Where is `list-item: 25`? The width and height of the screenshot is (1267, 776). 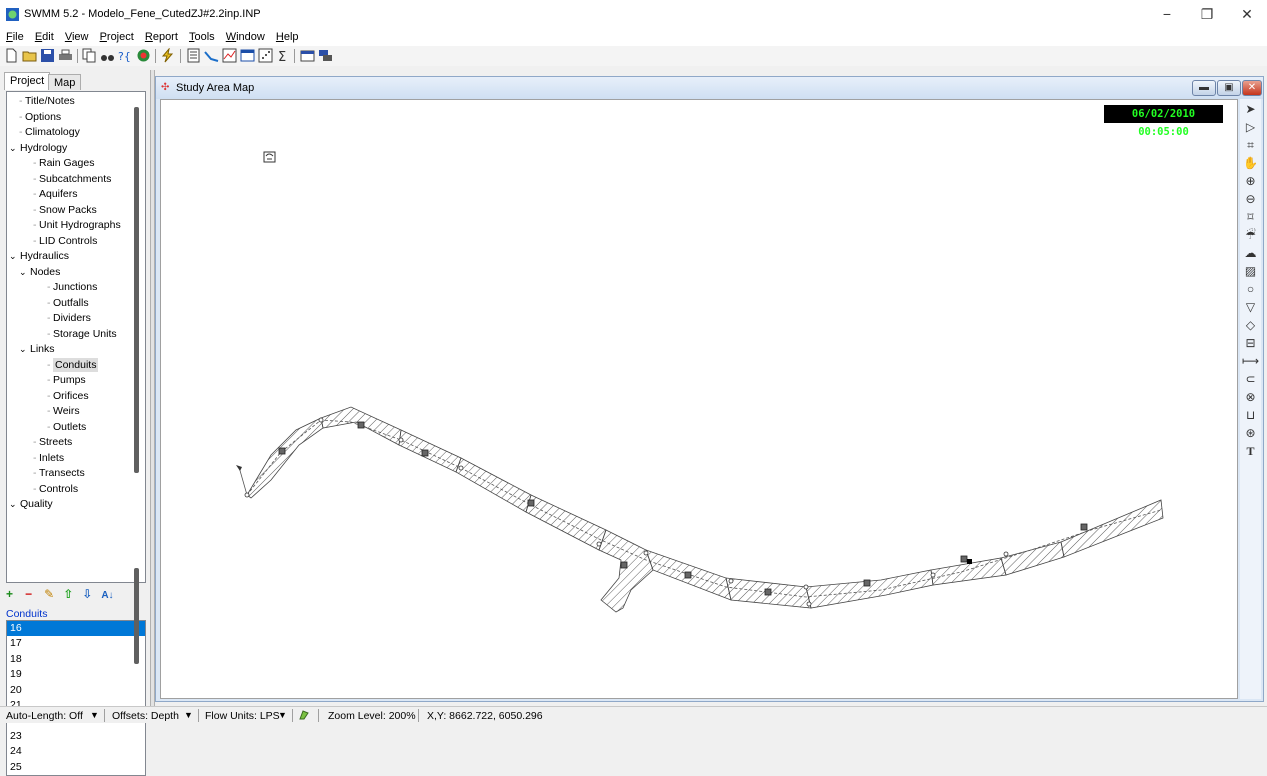
list-item: 25 is located at coordinates (76, 767).